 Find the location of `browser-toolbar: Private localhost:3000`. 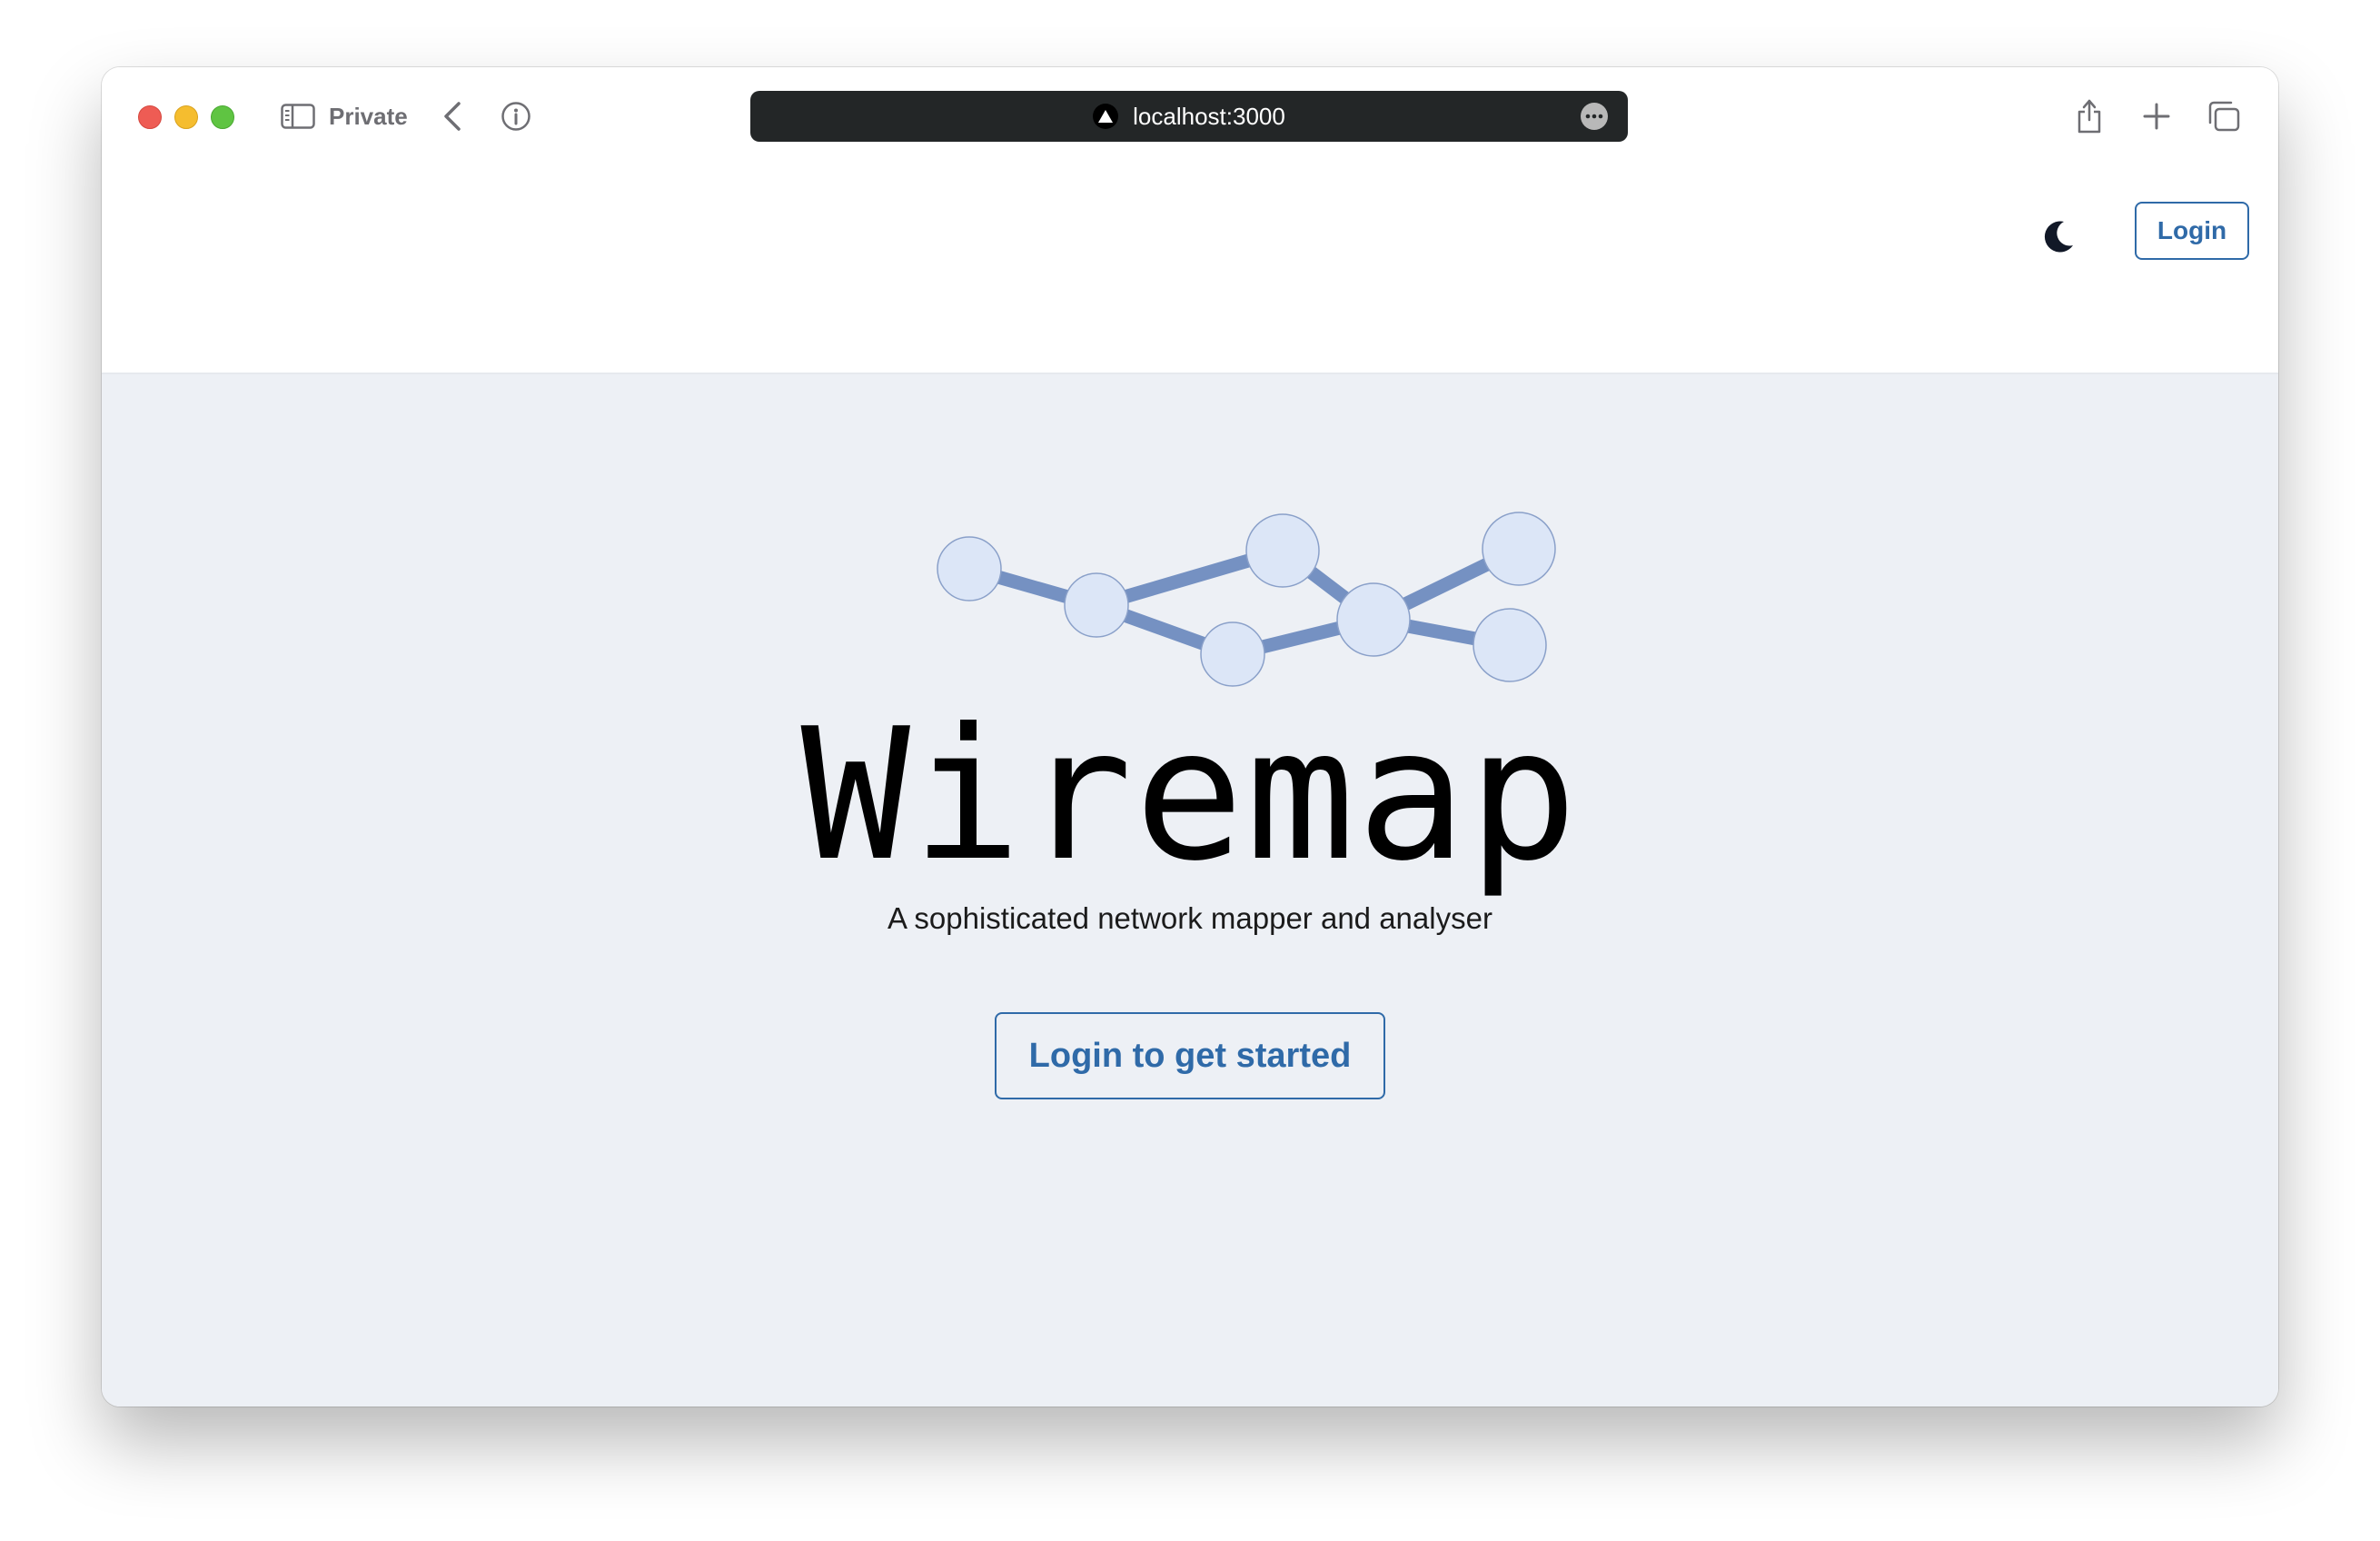

browser-toolbar: Private localhost:3000 is located at coordinates (1190, 116).